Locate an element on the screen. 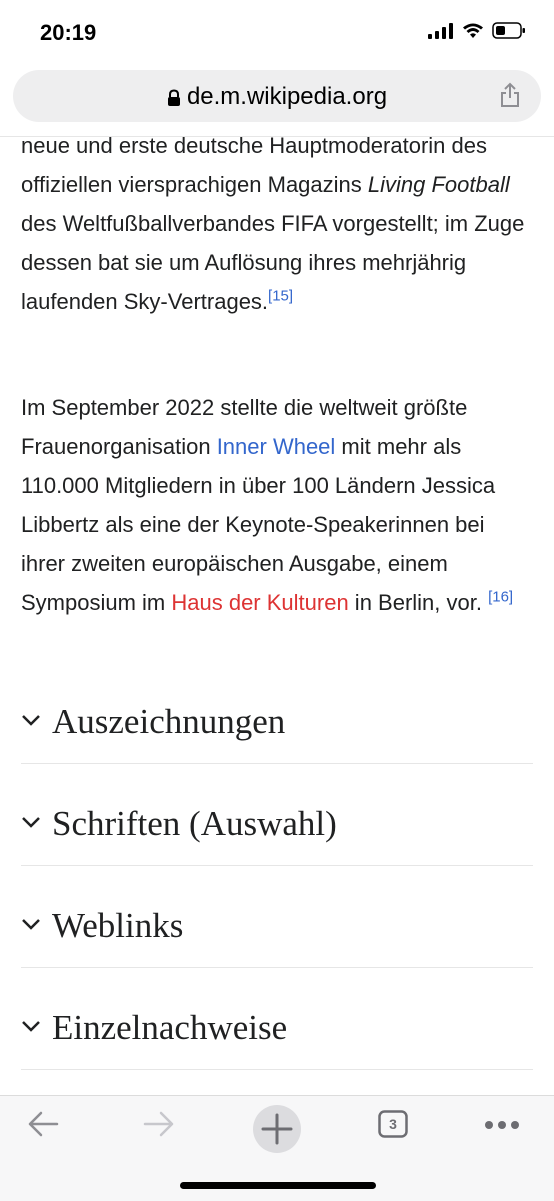  wifi-icon is located at coordinates (473, 30).